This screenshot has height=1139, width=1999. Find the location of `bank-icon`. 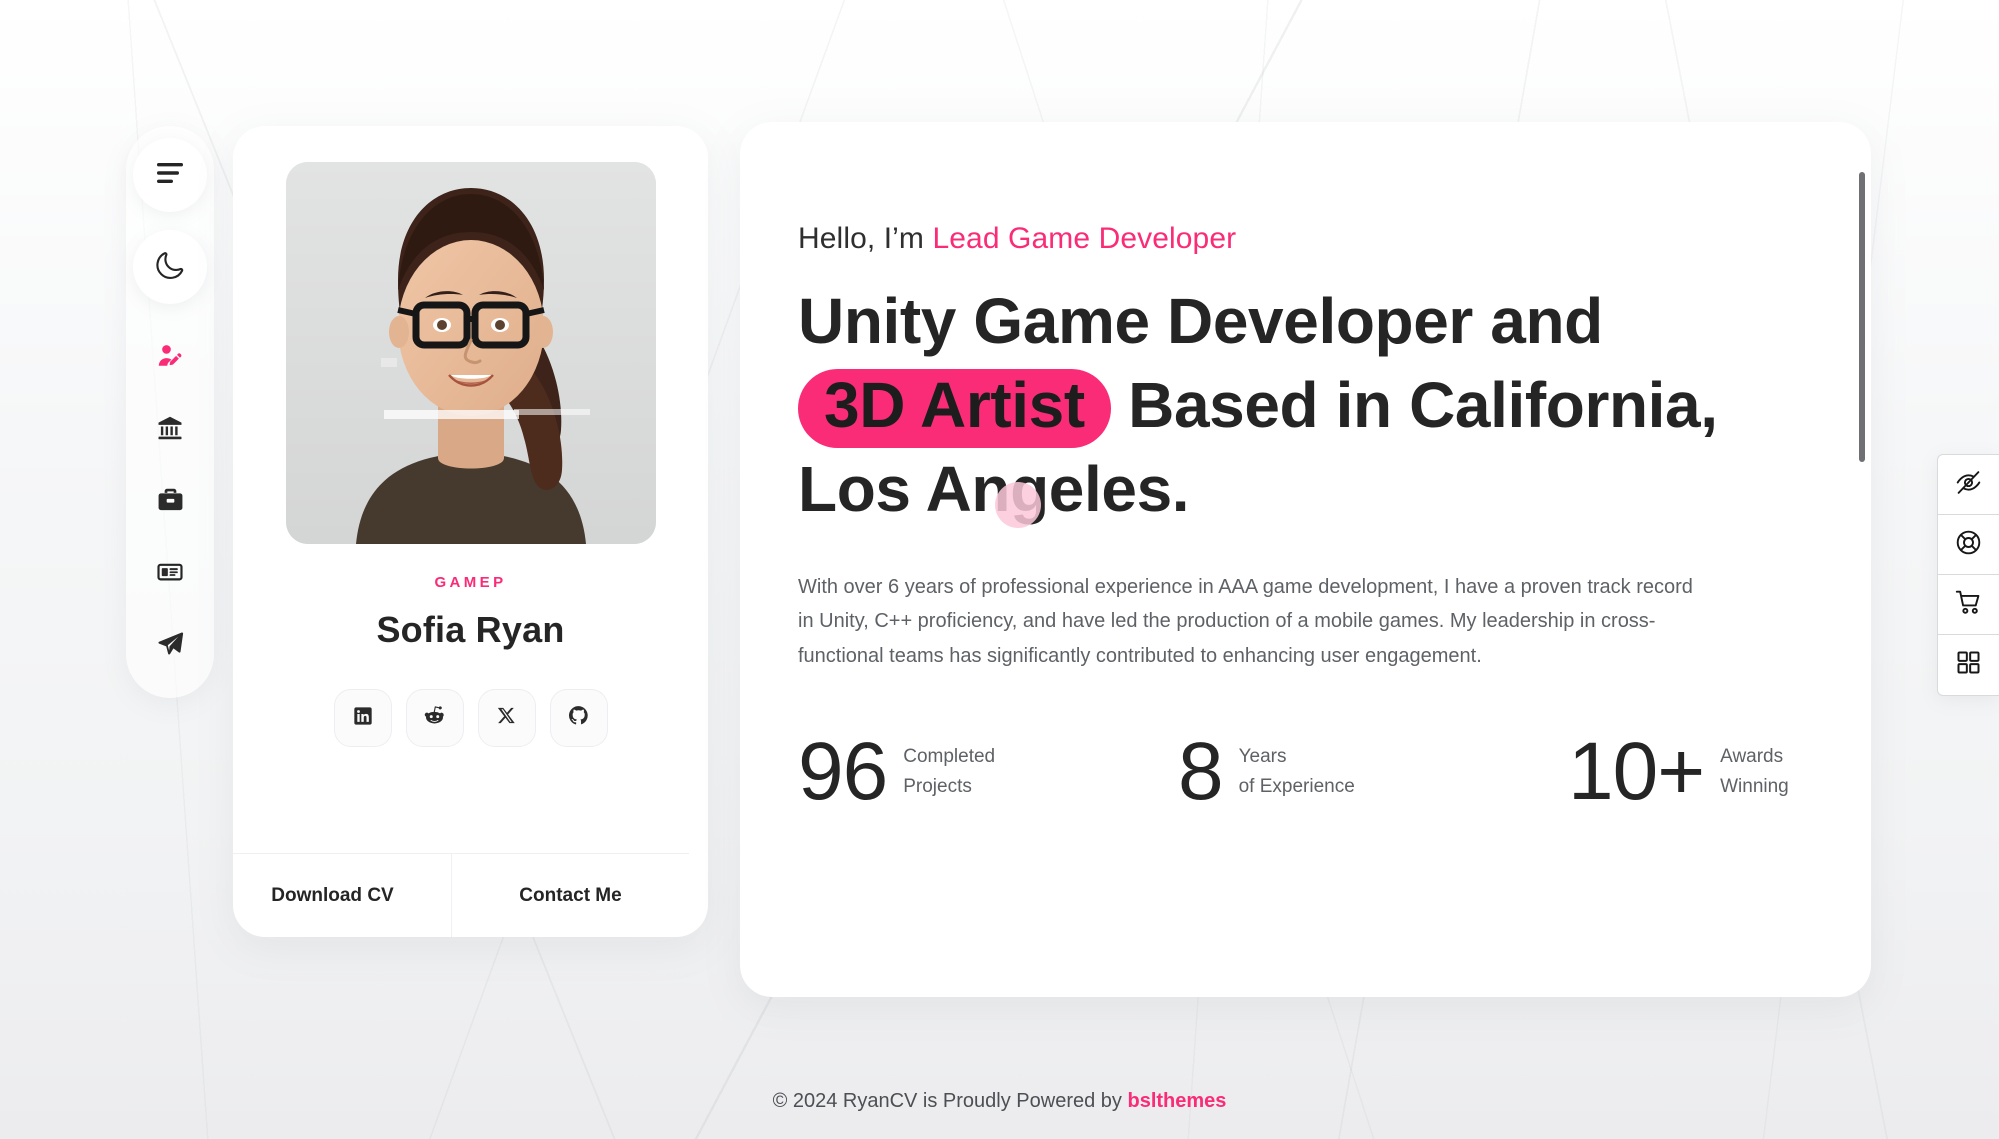

bank-icon is located at coordinates (170, 430).